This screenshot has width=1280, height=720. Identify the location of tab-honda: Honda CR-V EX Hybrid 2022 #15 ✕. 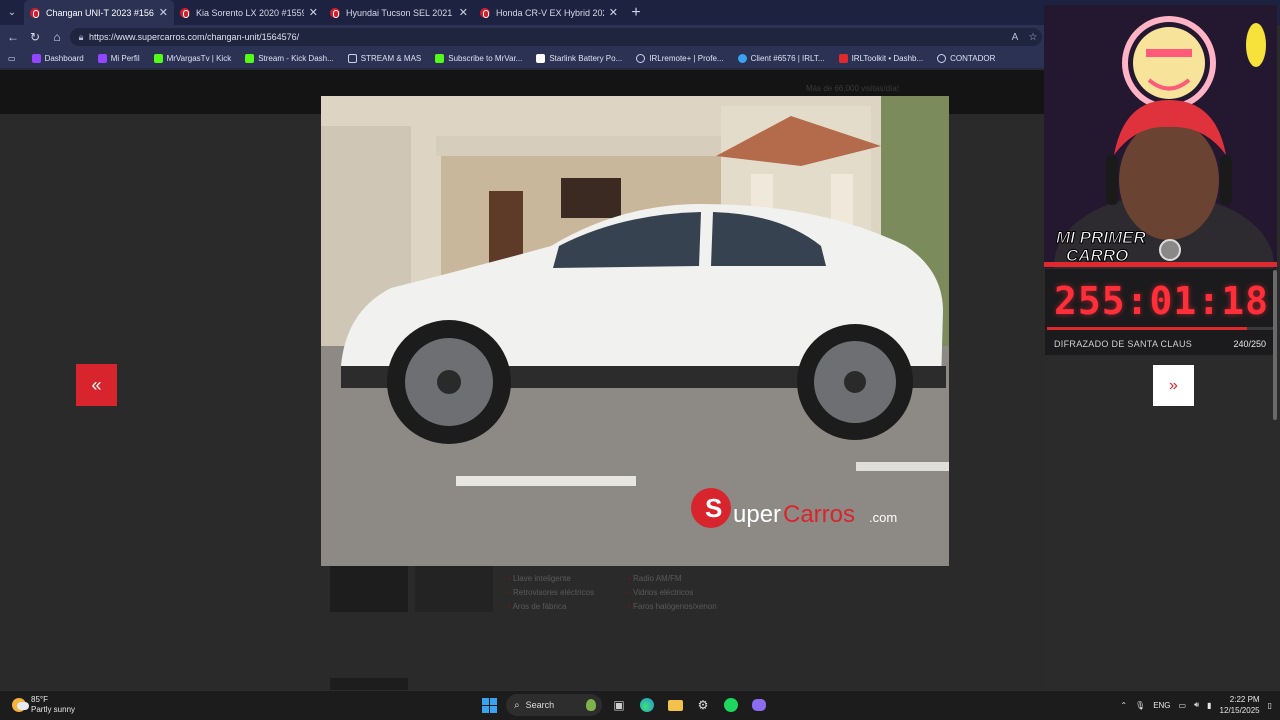
(549, 12).